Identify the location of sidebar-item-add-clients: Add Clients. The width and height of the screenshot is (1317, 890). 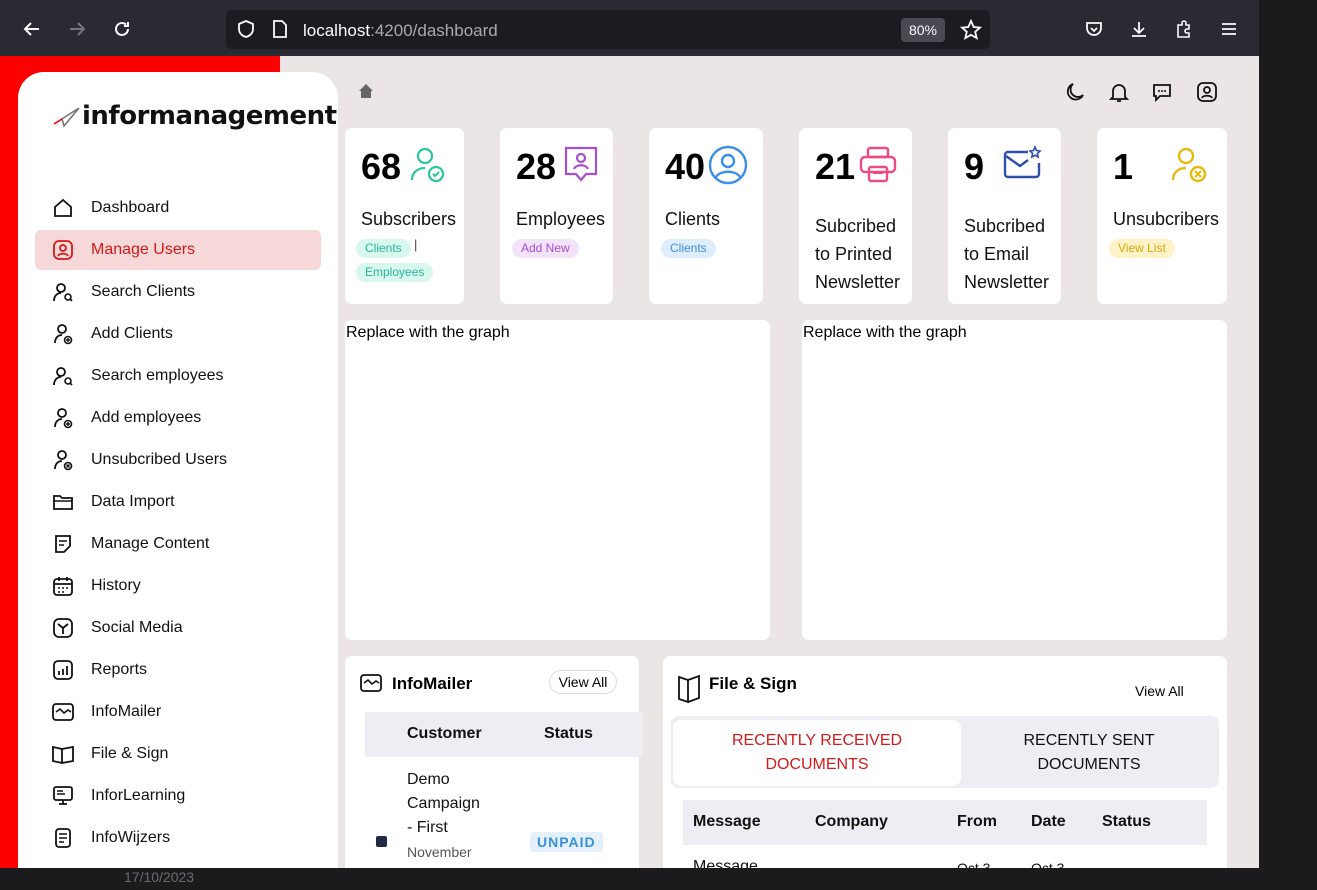
(178, 334).